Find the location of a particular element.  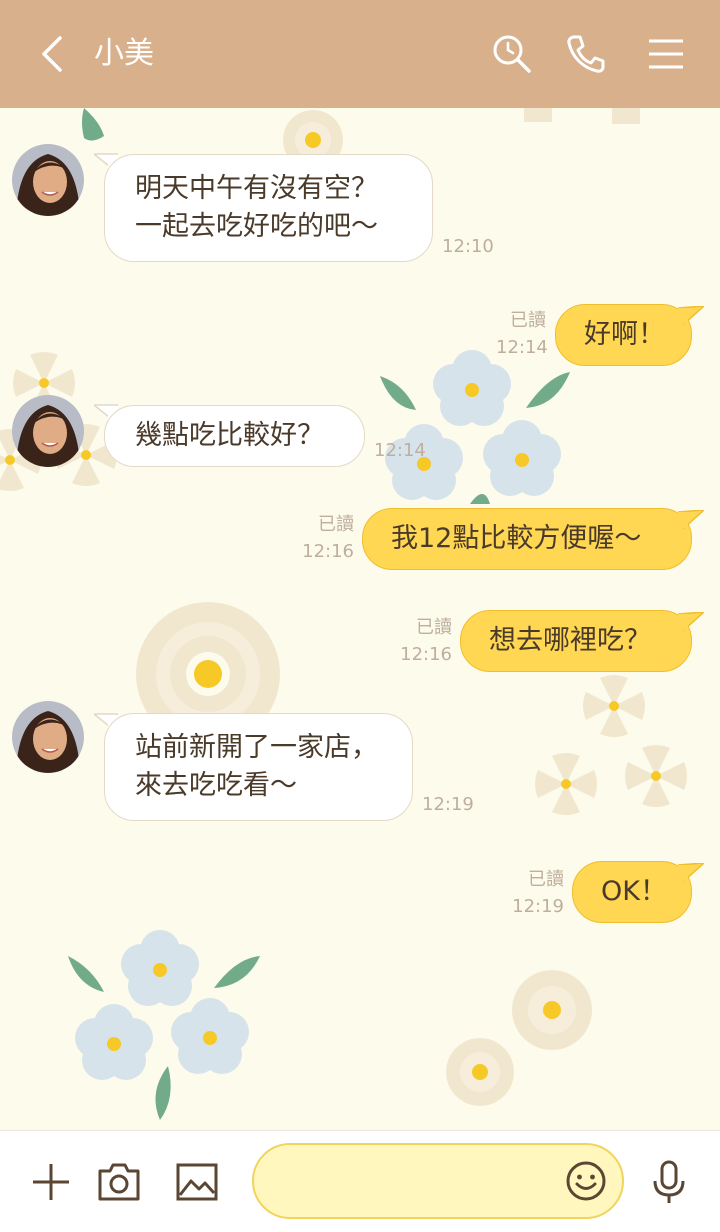

message-composer is located at coordinates (360, 1181).